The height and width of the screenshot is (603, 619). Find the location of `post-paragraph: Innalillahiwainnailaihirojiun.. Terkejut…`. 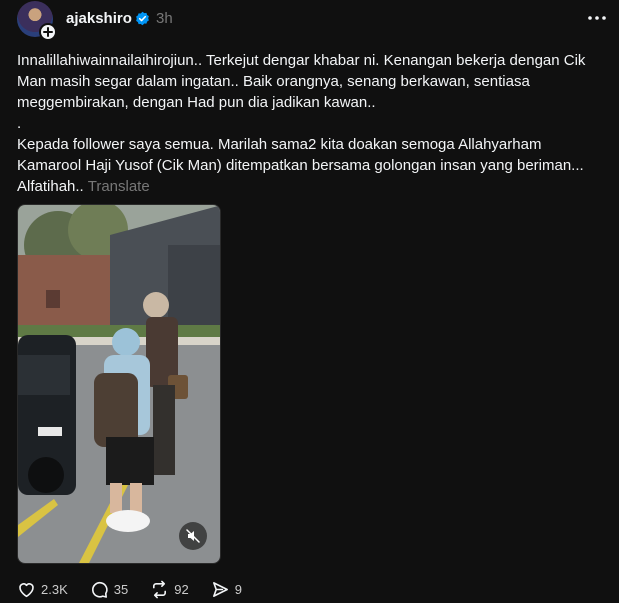

post-paragraph: Innalillahiwainnailaihirojiun.. Terkejut… is located at coordinates (301, 81).